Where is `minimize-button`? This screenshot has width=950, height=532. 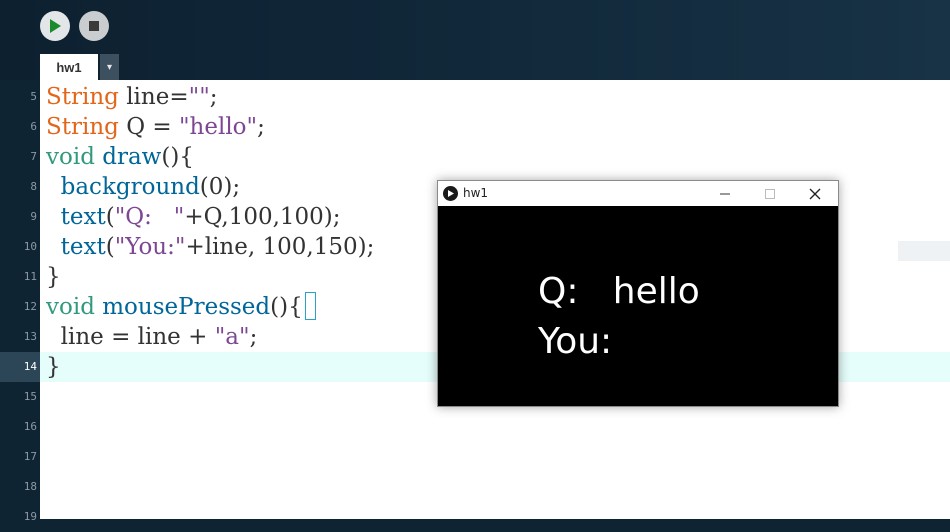
minimize-button is located at coordinates (724, 193).